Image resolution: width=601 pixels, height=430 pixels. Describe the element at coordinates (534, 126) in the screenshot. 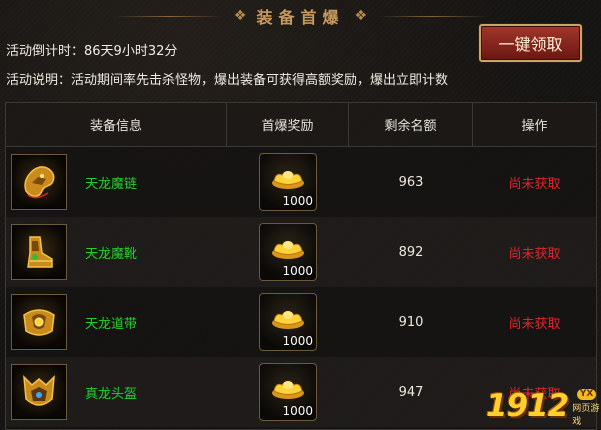

I see `column-header-action: 操作` at that location.